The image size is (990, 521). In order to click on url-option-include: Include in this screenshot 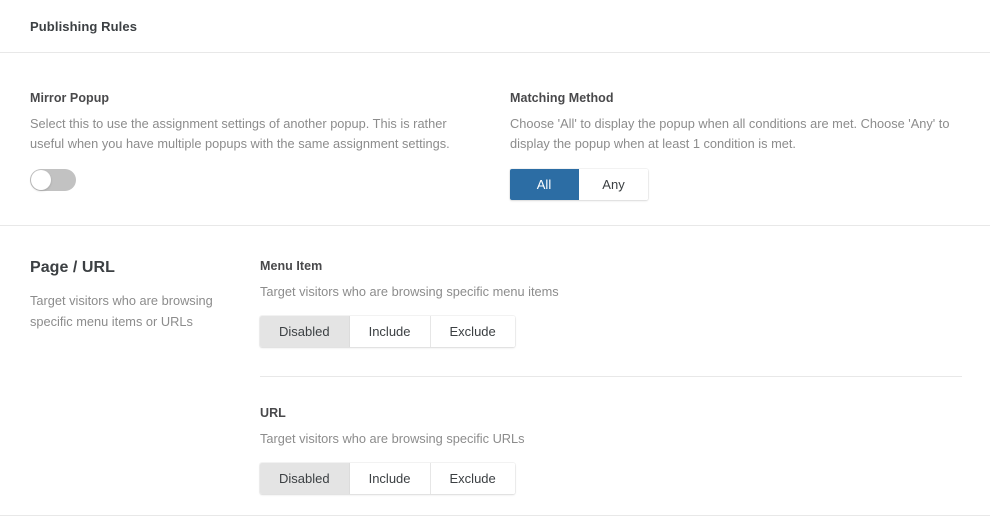, I will do `click(390, 478)`.